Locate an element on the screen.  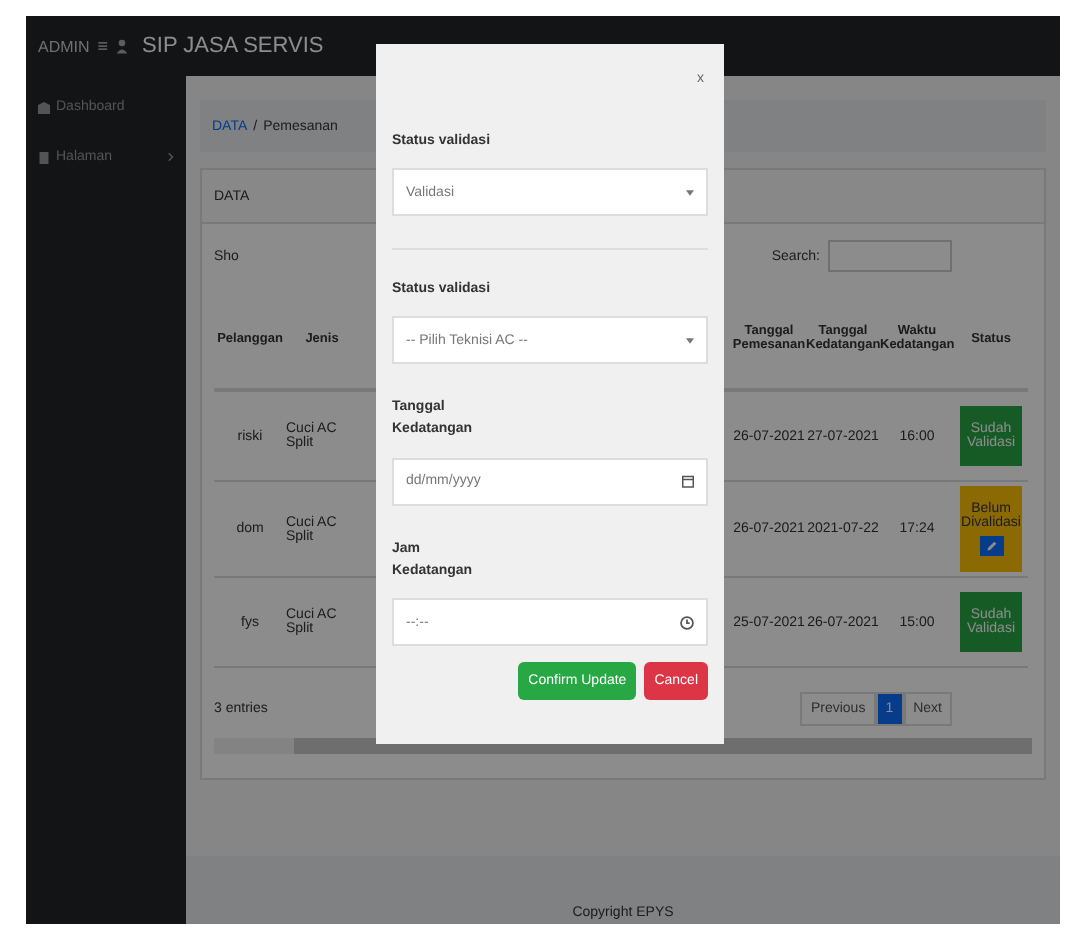
chevron-icon is located at coordinates (171, 157).